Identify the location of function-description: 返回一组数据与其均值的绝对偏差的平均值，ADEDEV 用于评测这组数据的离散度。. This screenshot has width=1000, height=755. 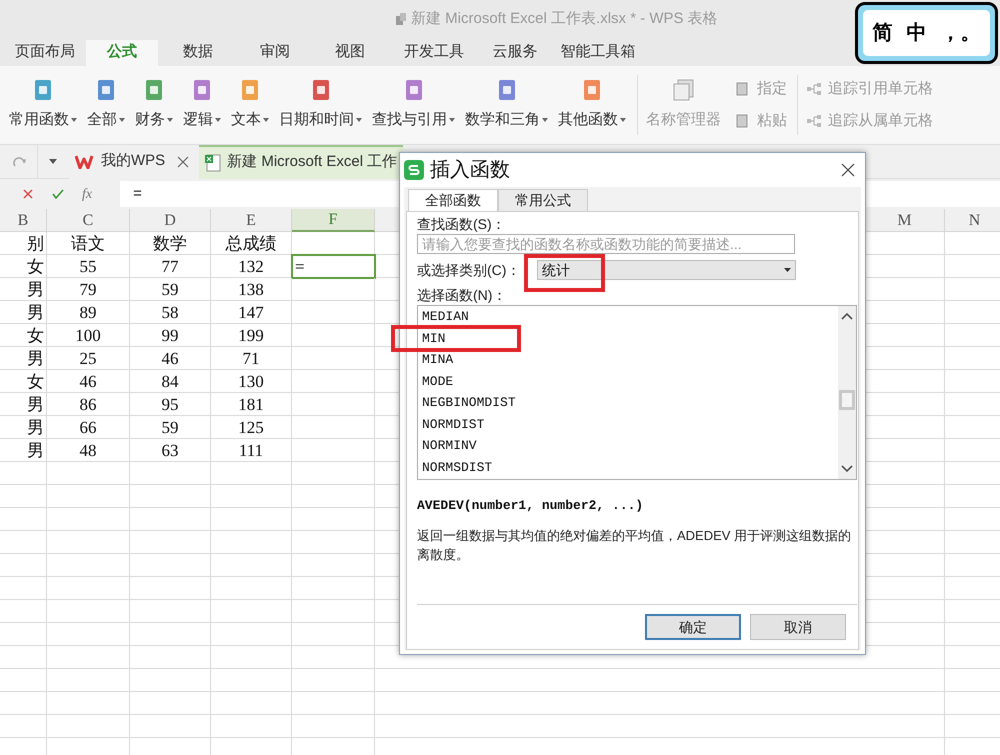
(634, 545).